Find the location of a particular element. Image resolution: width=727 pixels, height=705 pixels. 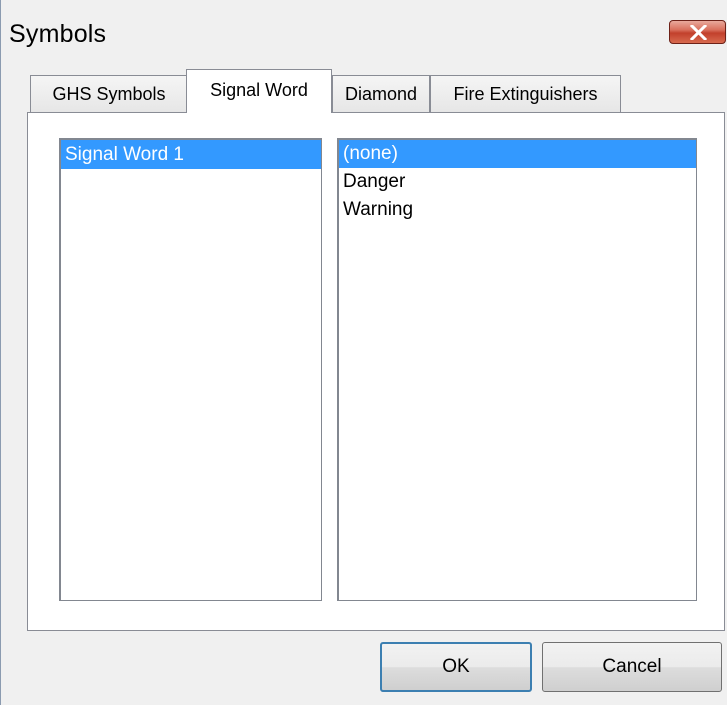

title-bar: Symbols is located at coordinates (364, 32).